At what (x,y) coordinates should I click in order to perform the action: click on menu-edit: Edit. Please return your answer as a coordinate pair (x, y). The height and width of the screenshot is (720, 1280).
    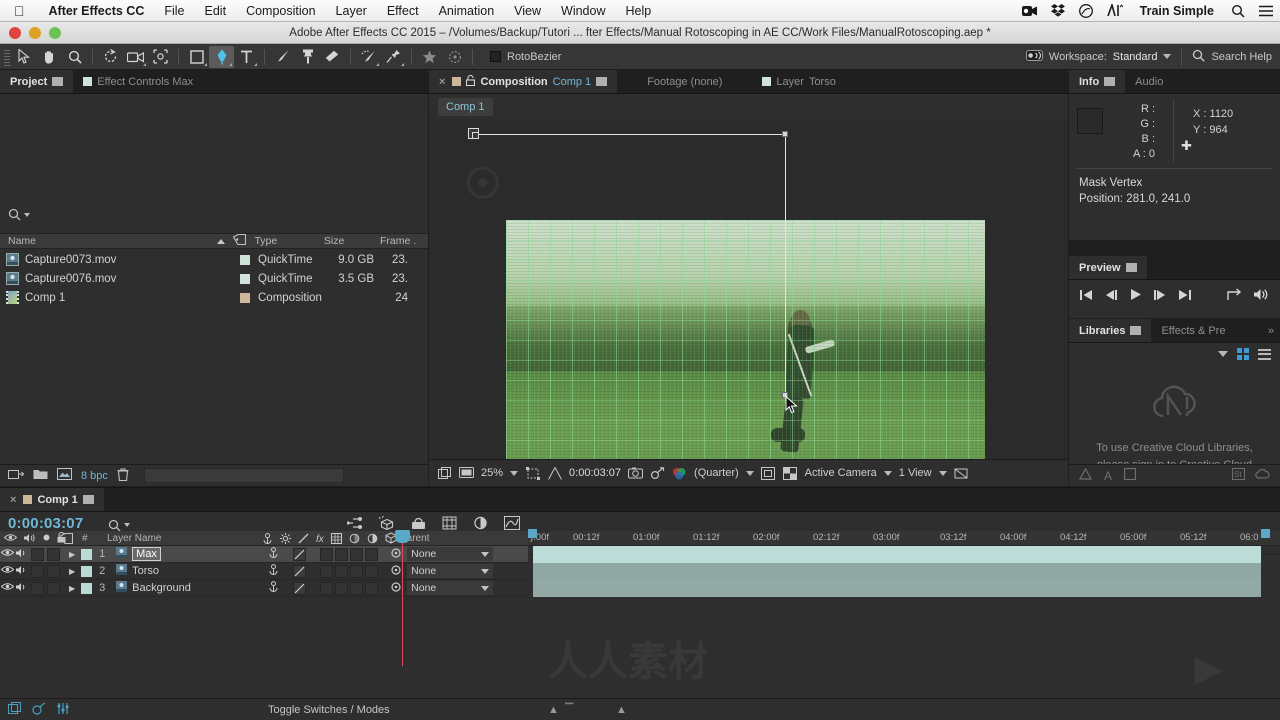
    Looking at the image, I should click on (216, 11).